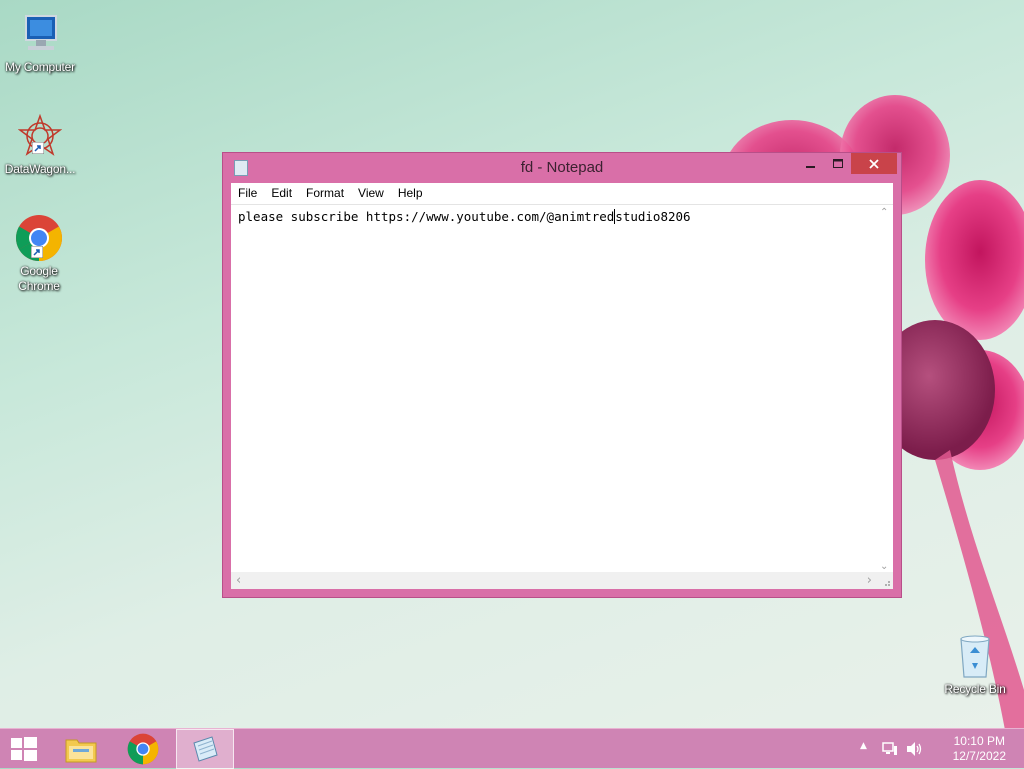 The width and height of the screenshot is (1024, 769). What do you see at coordinates (371, 191) in the screenshot?
I see `menu-view: View` at bounding box center [371, 191].